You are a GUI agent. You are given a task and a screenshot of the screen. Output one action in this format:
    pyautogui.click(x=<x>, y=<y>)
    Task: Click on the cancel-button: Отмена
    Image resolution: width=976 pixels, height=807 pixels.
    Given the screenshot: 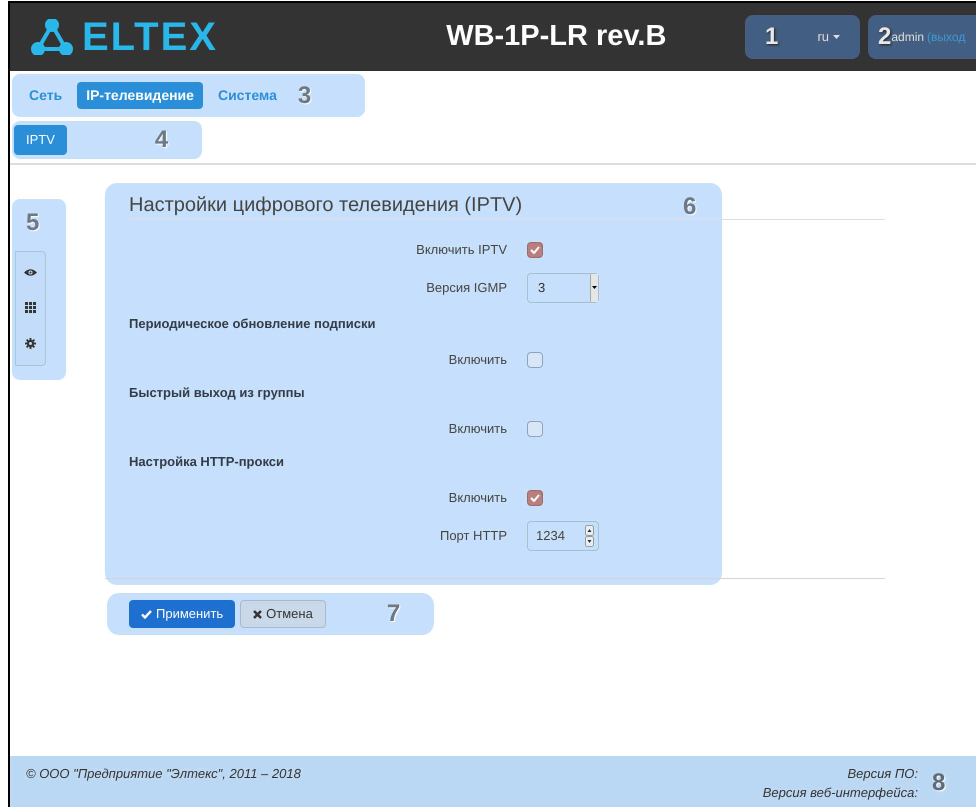 What is the action you would take?
    pyautogui.click(x=283, y=614)
    